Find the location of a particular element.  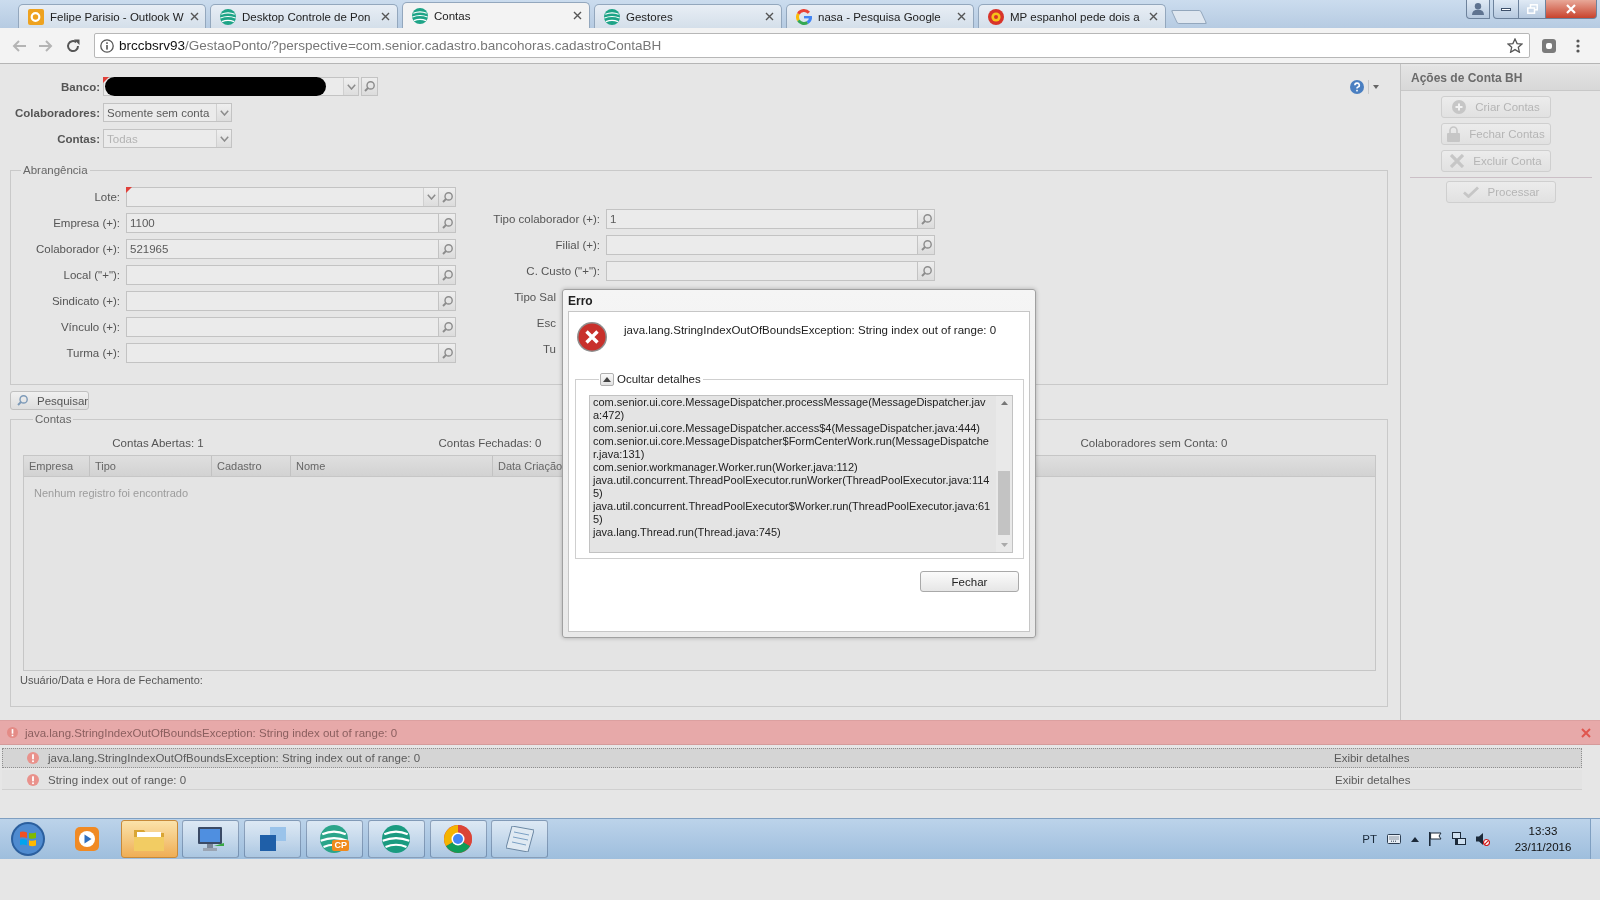

empty-message: Nenhum registro foi encontrado is located at coordinates (111, 493).